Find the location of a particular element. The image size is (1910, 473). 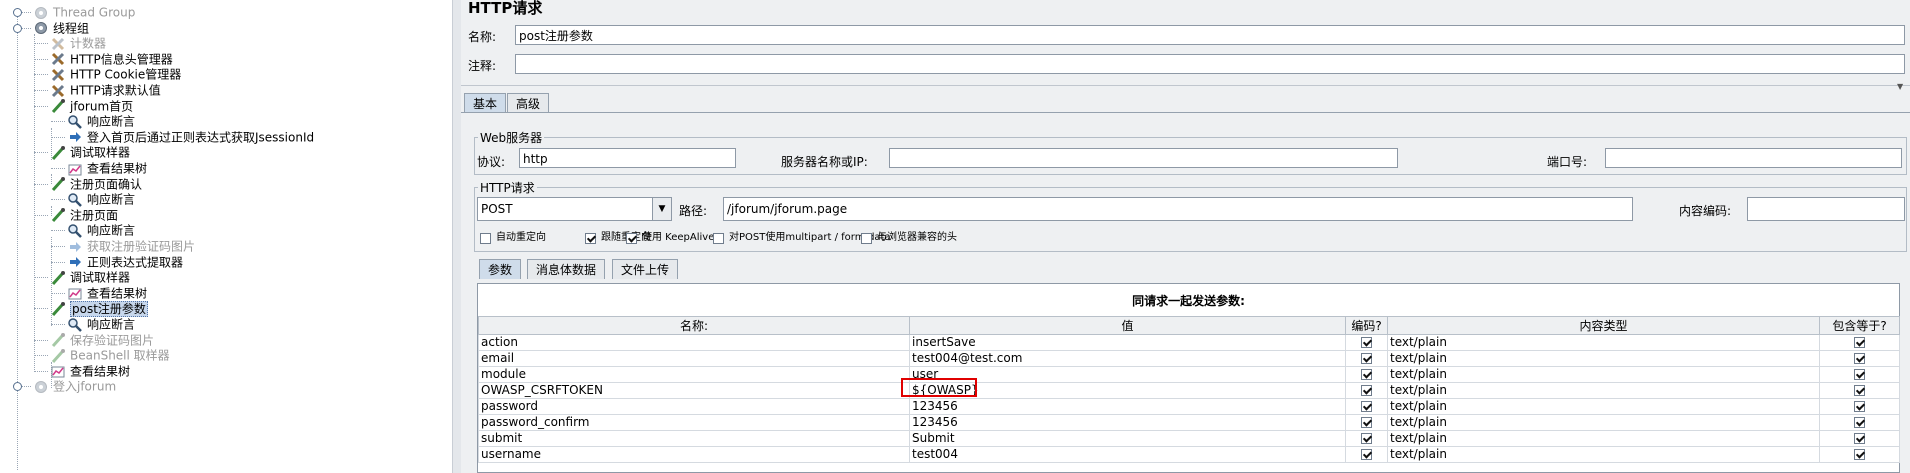

table-row: OWASP_CSRFTOKEN ${OWASP} text/plain is located at coordinates (1189, 390).